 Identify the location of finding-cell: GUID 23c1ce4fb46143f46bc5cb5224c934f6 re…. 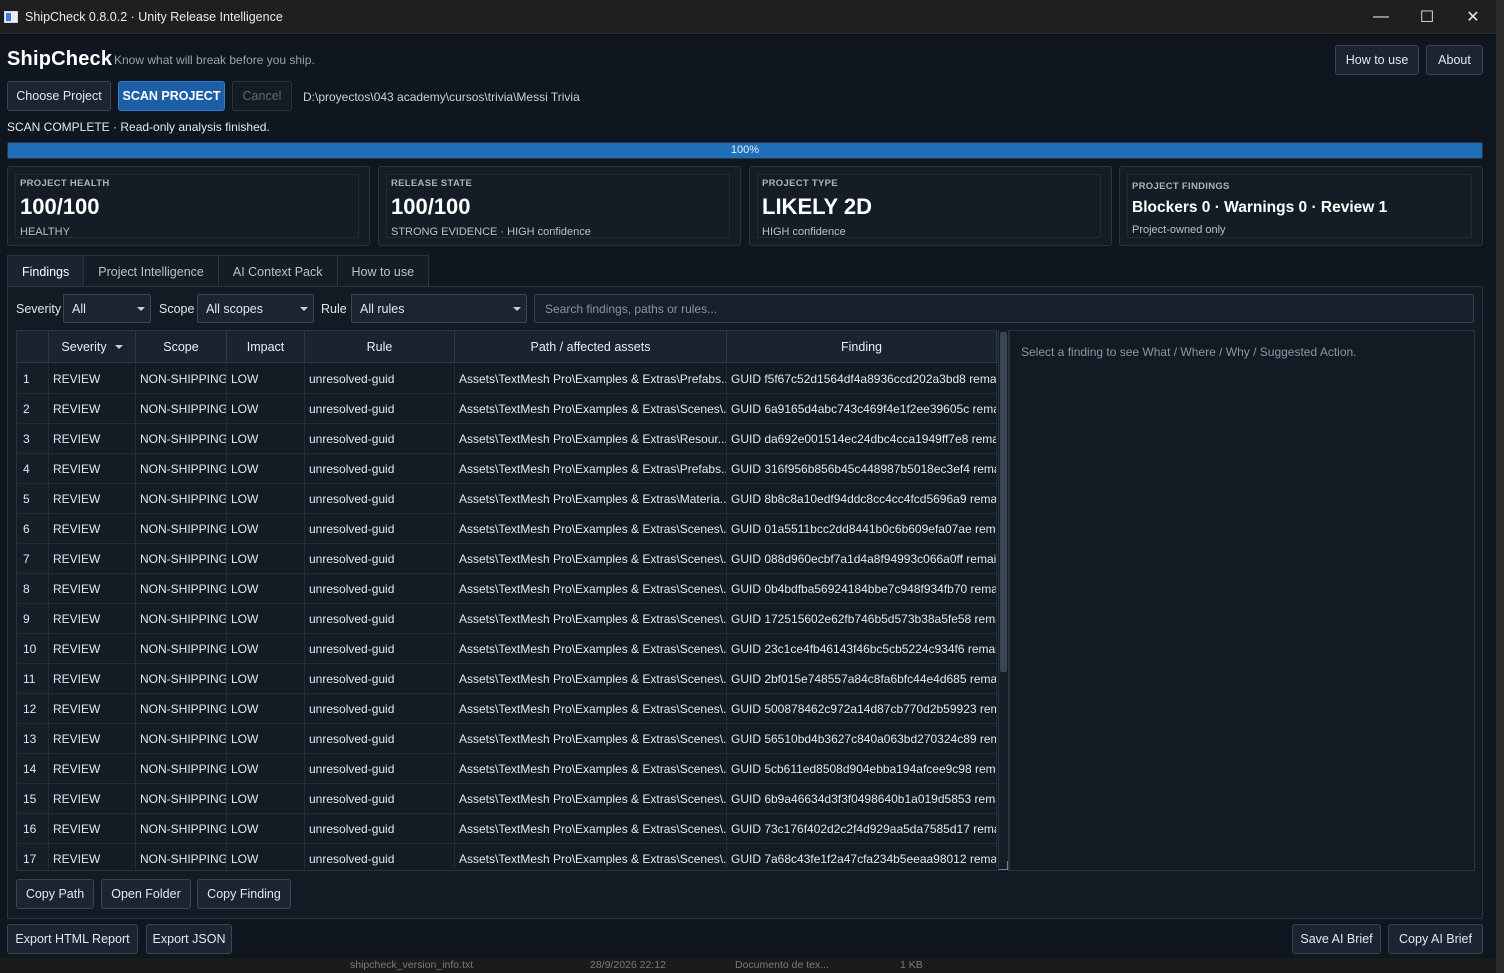
(862, 648).